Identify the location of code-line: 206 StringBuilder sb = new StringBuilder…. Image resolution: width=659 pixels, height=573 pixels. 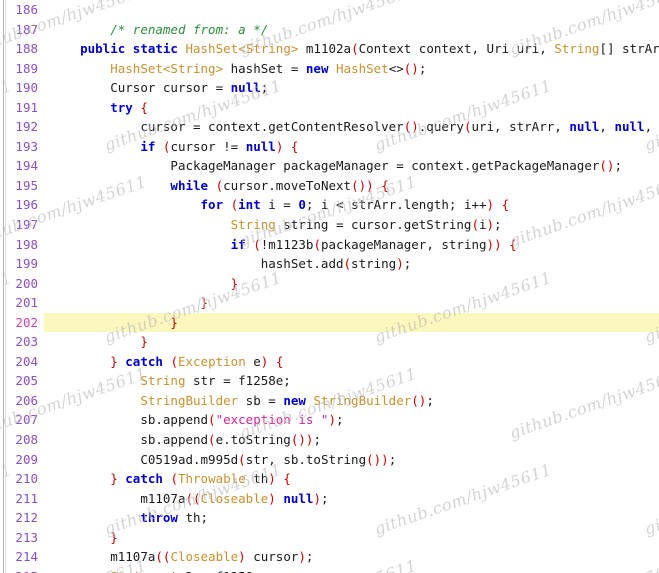
(329, 401).